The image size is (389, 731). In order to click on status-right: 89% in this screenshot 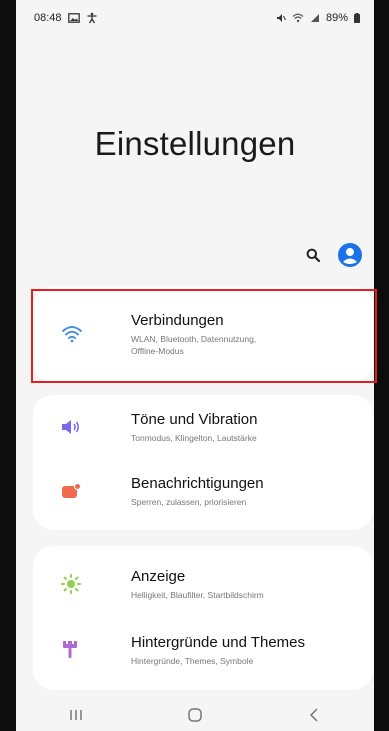, I will do `click(318, 18)`.